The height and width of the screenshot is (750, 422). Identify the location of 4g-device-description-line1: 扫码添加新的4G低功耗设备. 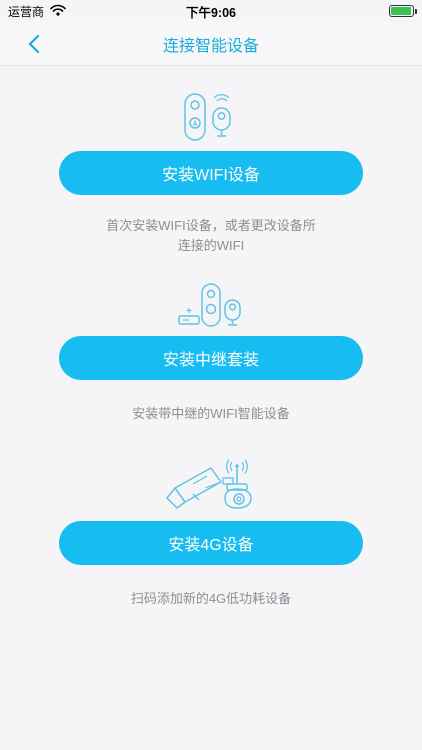
(211, 598).